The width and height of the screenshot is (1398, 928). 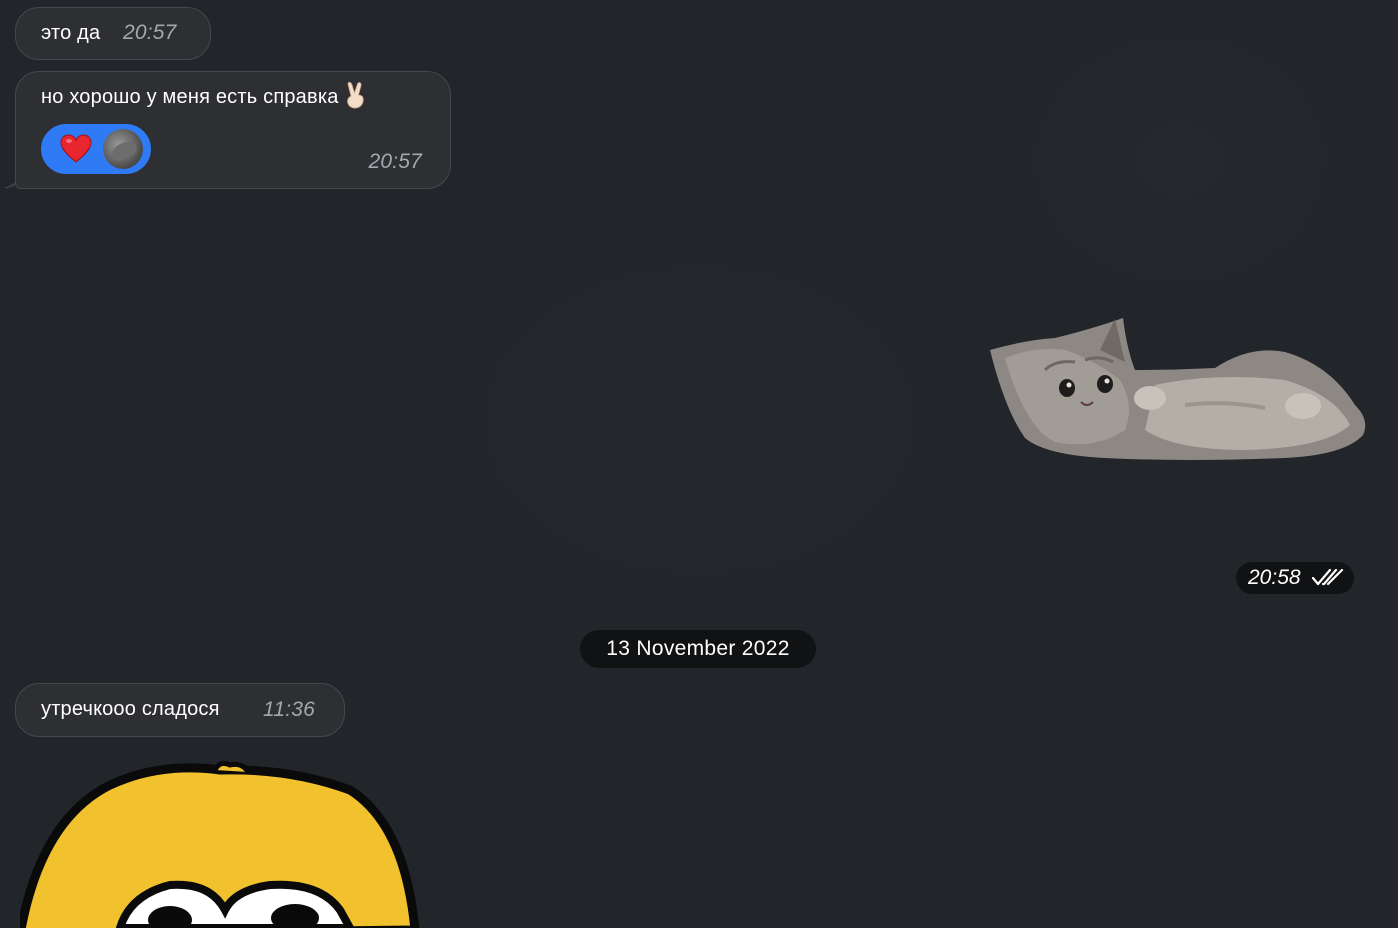 I want to click on message-time: 11:36, so click(x=289, y=709).